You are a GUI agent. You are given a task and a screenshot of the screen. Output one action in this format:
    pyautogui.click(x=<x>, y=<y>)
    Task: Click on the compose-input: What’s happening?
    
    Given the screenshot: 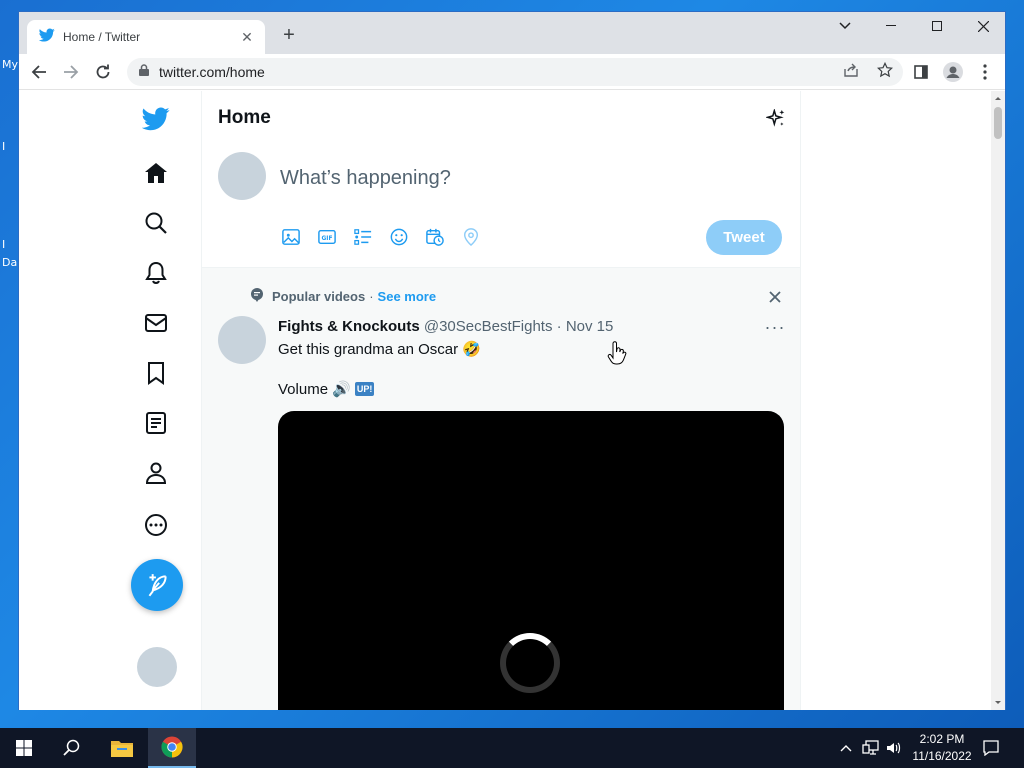 What is the action you would take?
    pyautogui.click(x=365, y=178)
    